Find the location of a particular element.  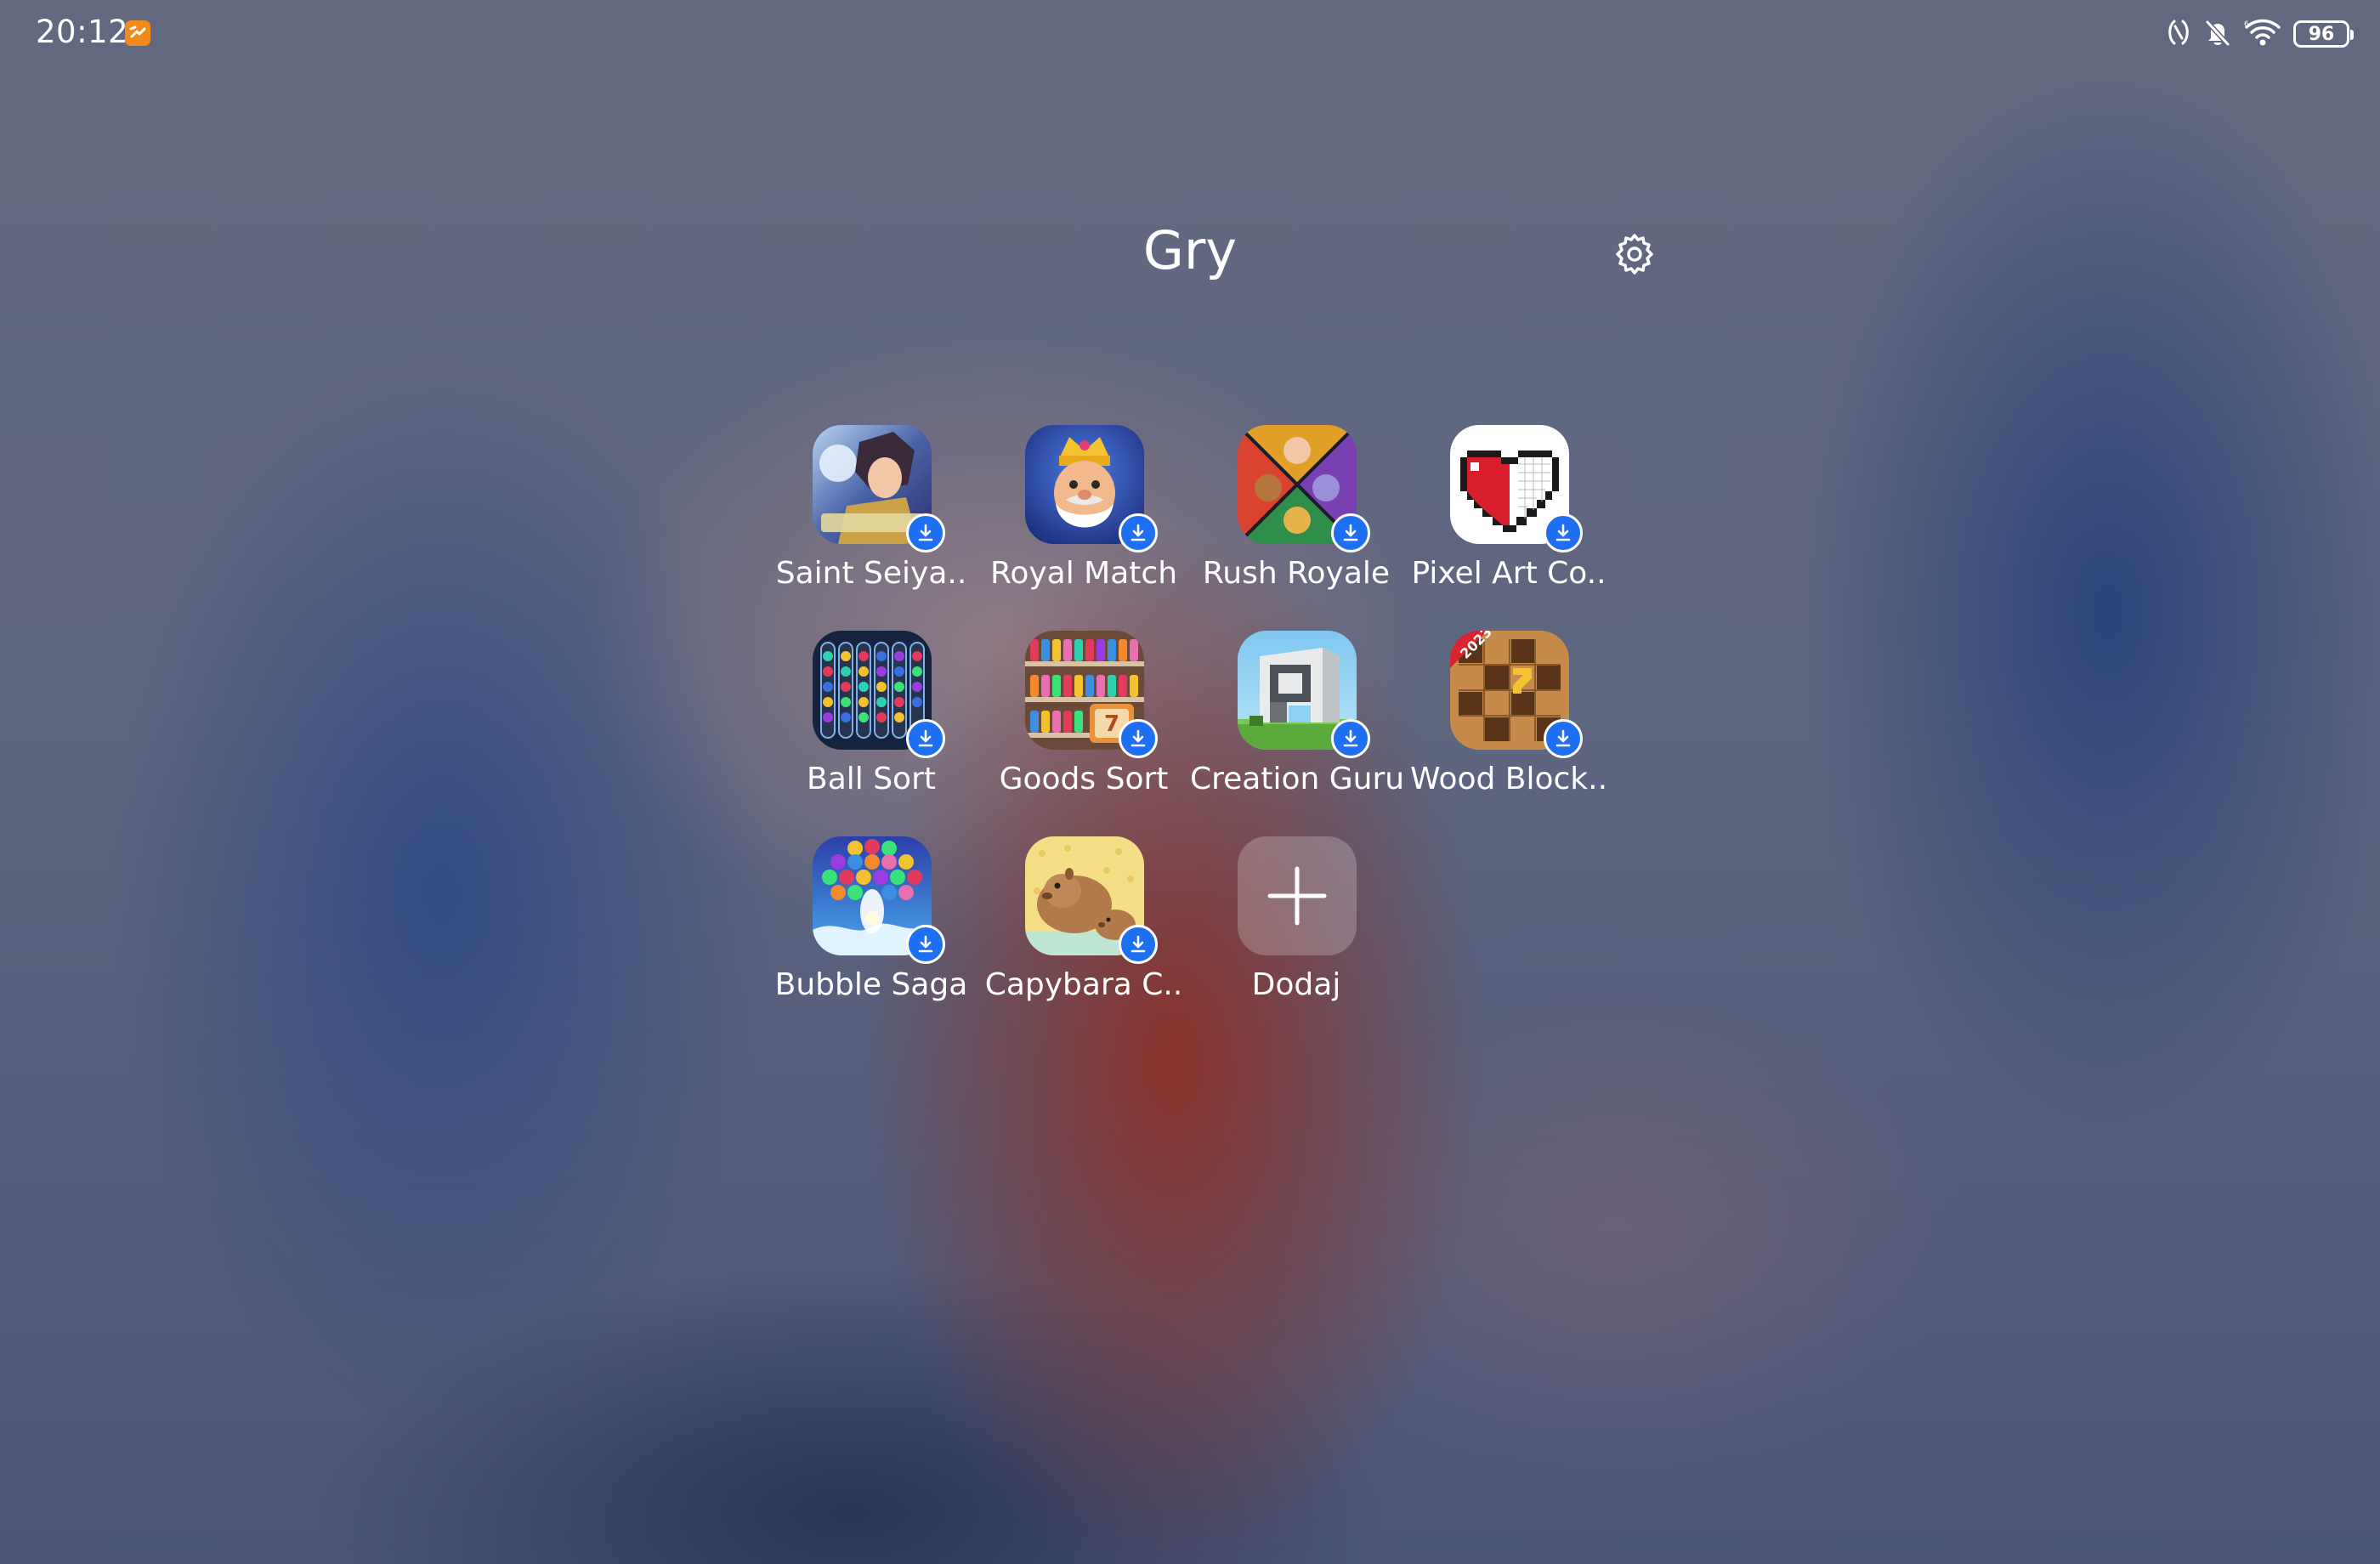

wifi-icon: 6 is located at coordinates (2262, 34).